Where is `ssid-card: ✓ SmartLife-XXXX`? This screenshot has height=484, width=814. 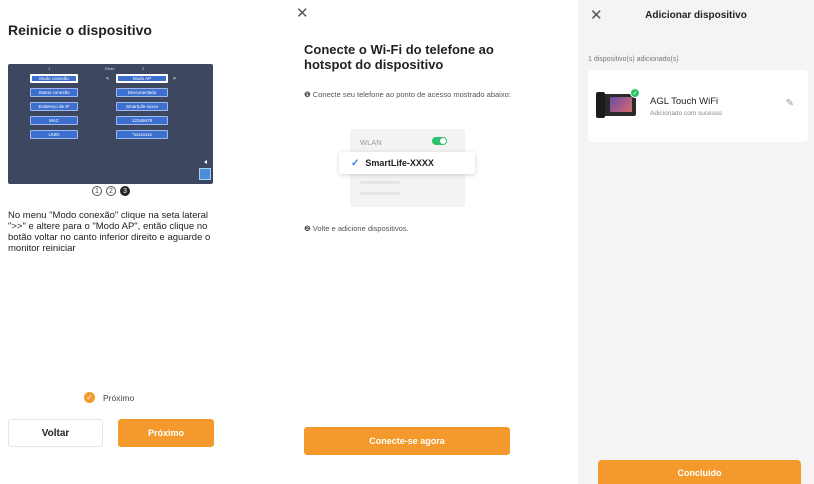
ssid-card: ✓ SmartLife-XXXX is located at coordinates (407, 163).